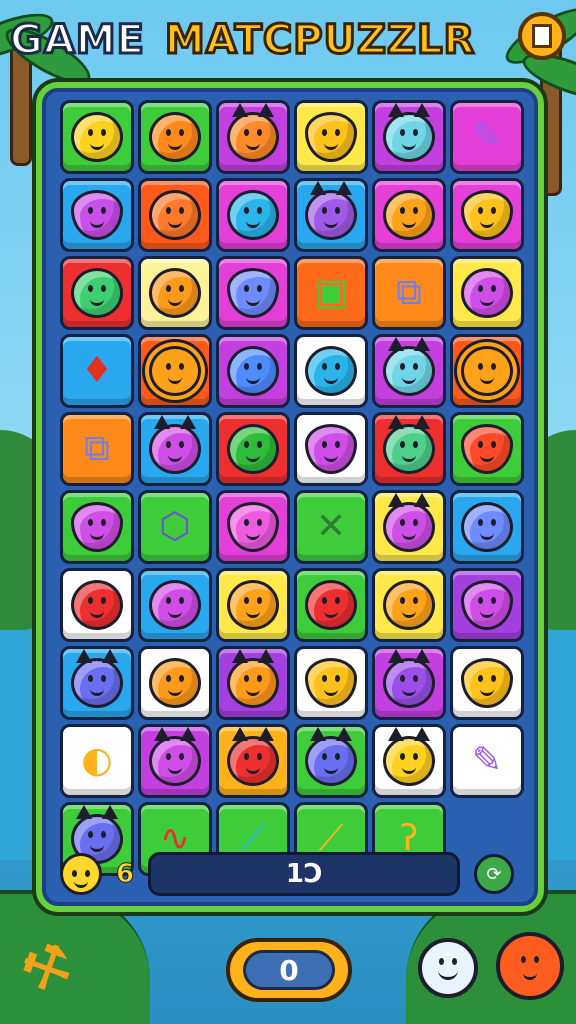 The height and width of the screenshot is (1024, 576). I want to click on pencil-icon: ✎, so click(487, 760).